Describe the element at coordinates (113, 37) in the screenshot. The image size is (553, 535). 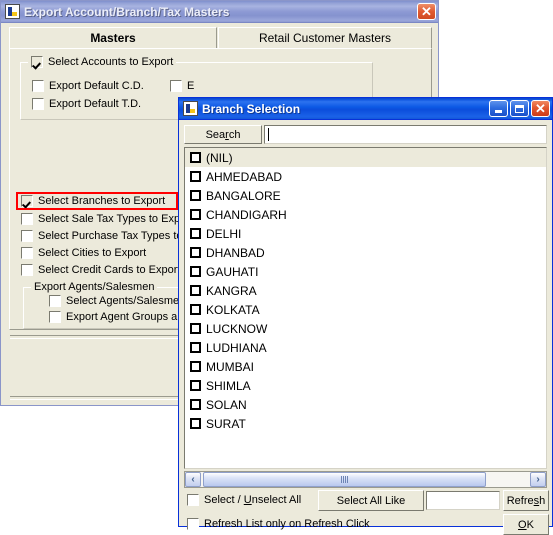
I see `tab-masters: Masters` at that location.